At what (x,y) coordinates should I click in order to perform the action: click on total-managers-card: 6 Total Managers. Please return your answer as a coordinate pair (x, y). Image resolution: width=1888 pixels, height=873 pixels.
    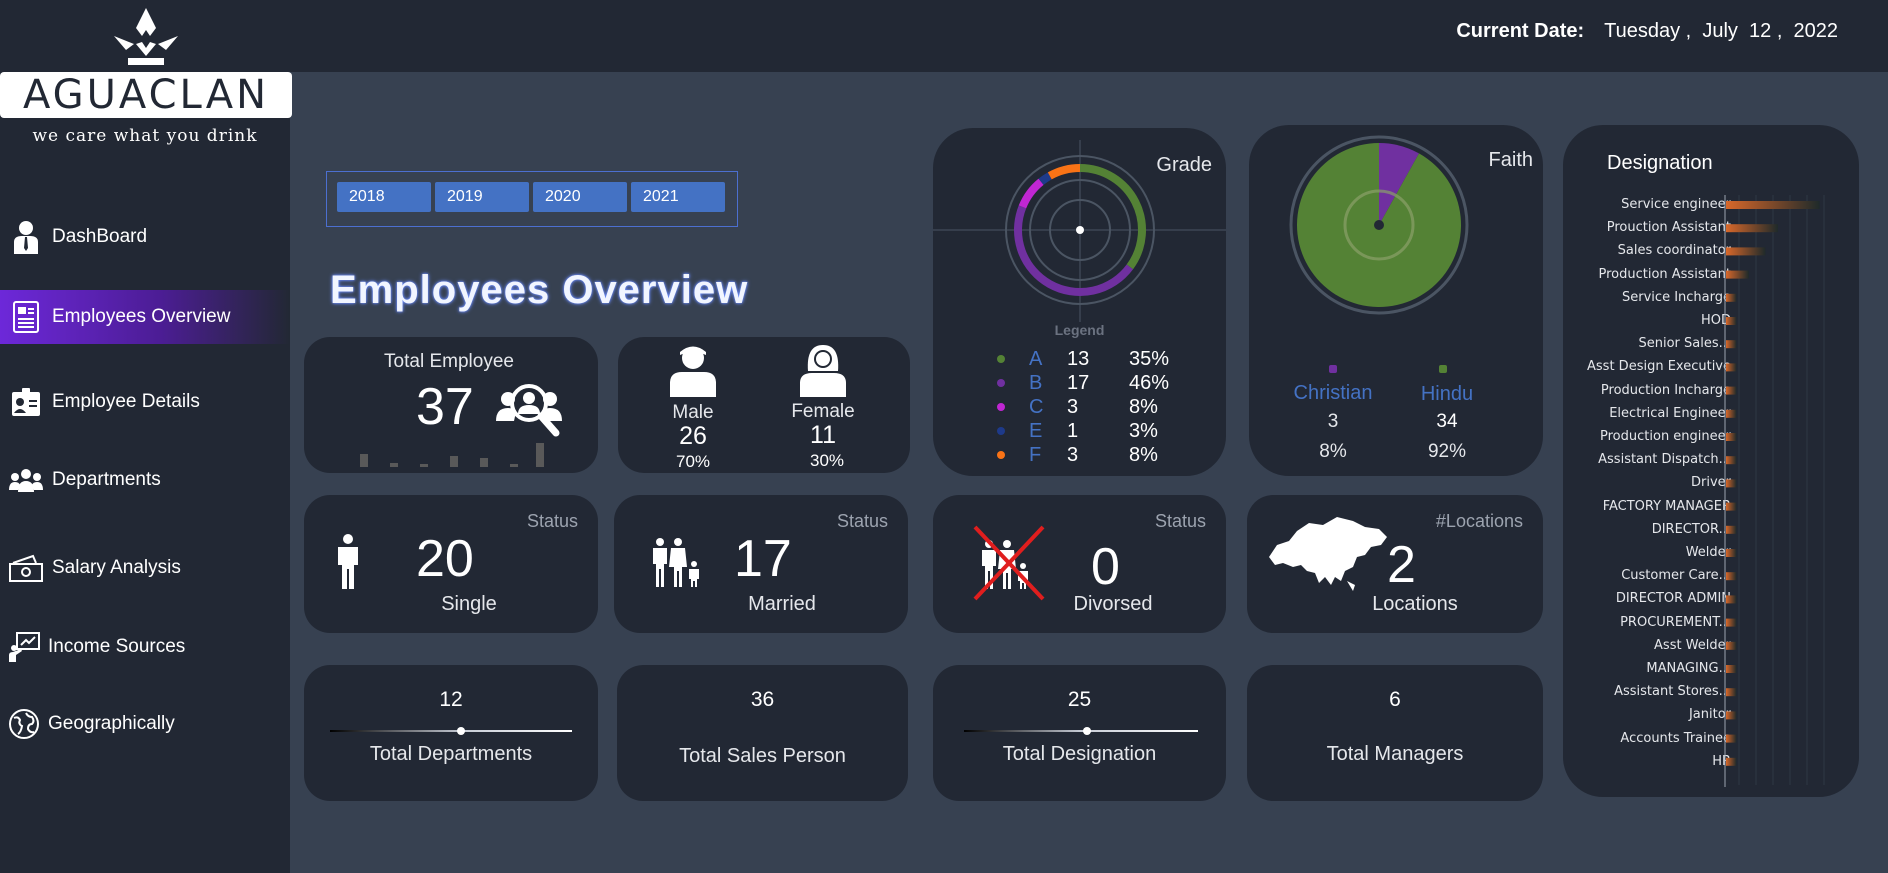
    Looking at the image, I should click on (1395, 733).